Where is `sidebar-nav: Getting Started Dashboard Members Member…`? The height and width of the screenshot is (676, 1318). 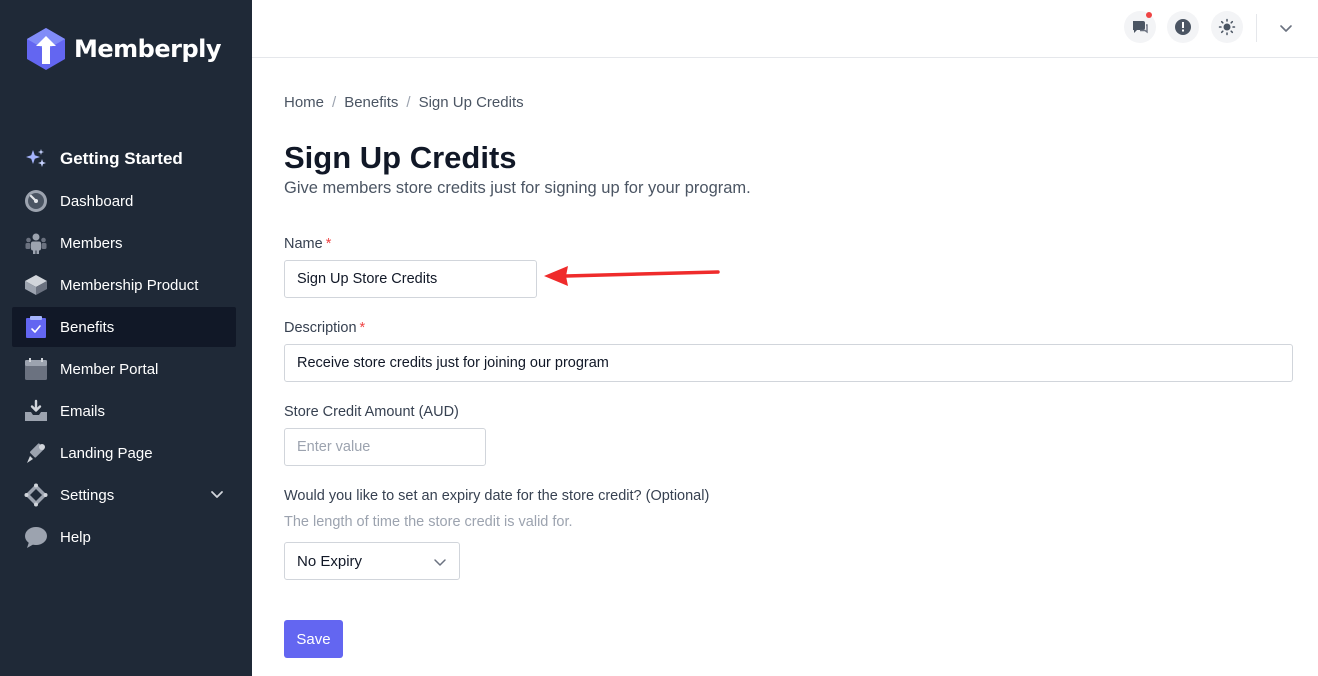
sidebar-nav: Getting Started Dashboard Members Member… is located at coordinates (124, 349).